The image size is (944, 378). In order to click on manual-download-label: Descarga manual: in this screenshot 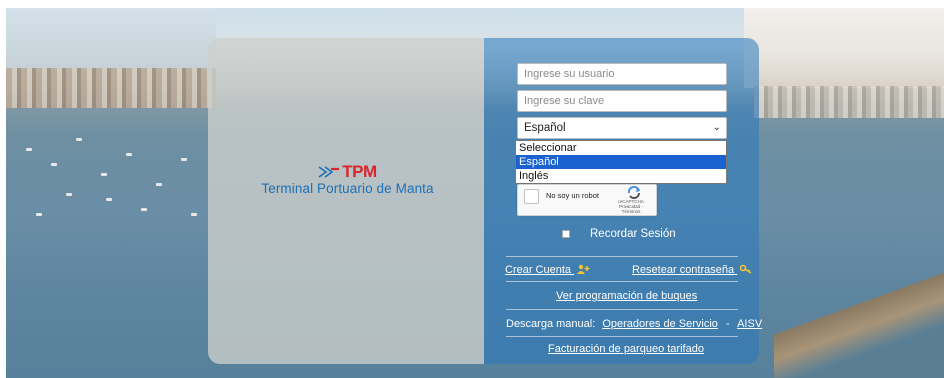, I will do `click(551, 324)`.